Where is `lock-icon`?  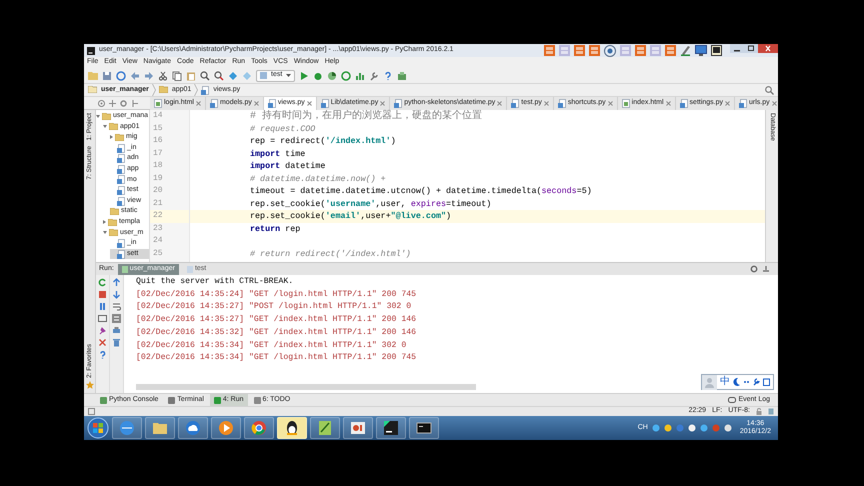
lock-icon is located at coordinates (759, 411).